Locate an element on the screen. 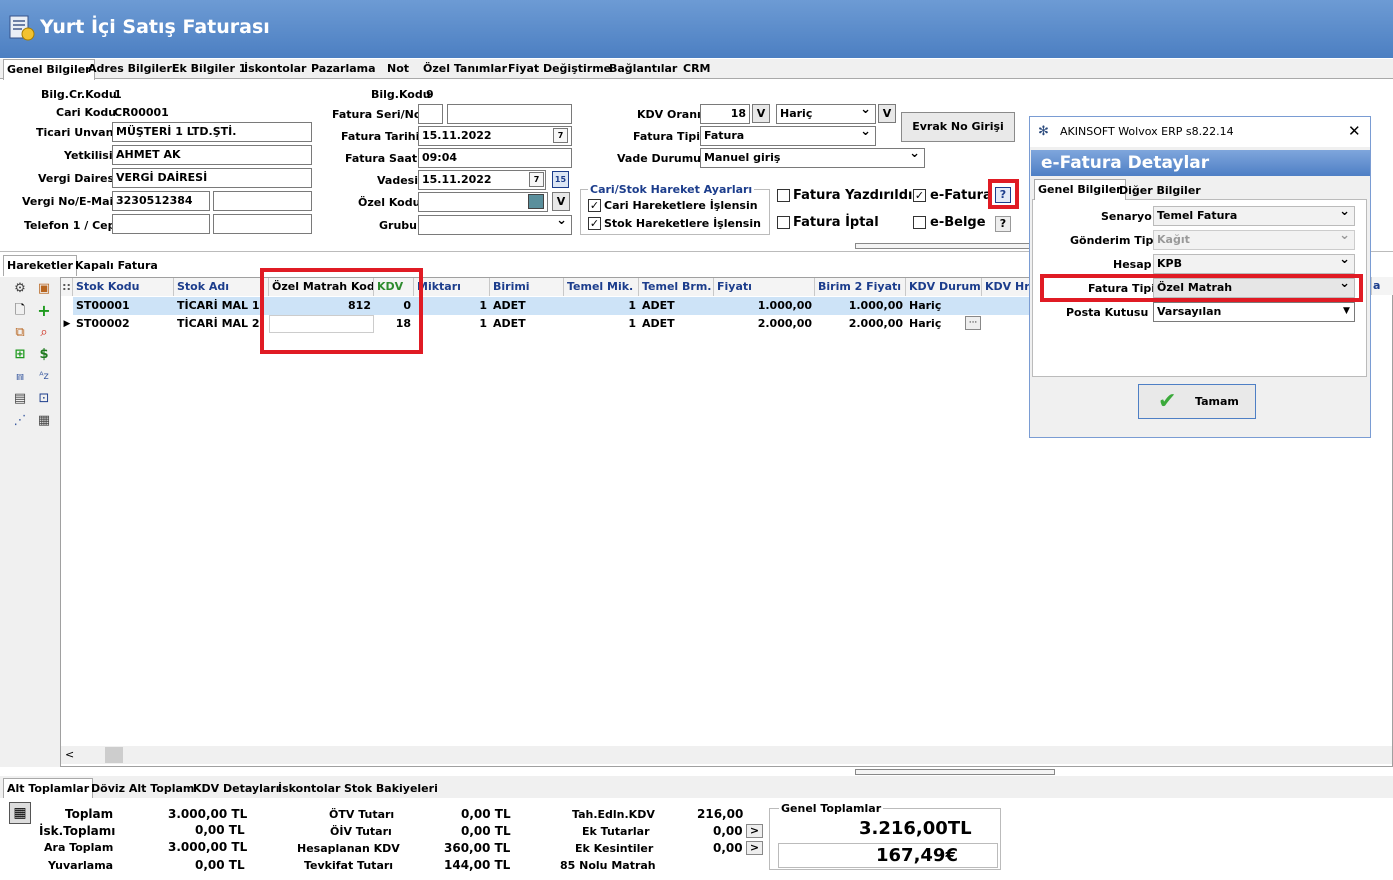 The image size is (1393, 880). vadesi-field: 15.11.2022 is located at coordinates (482, 180).